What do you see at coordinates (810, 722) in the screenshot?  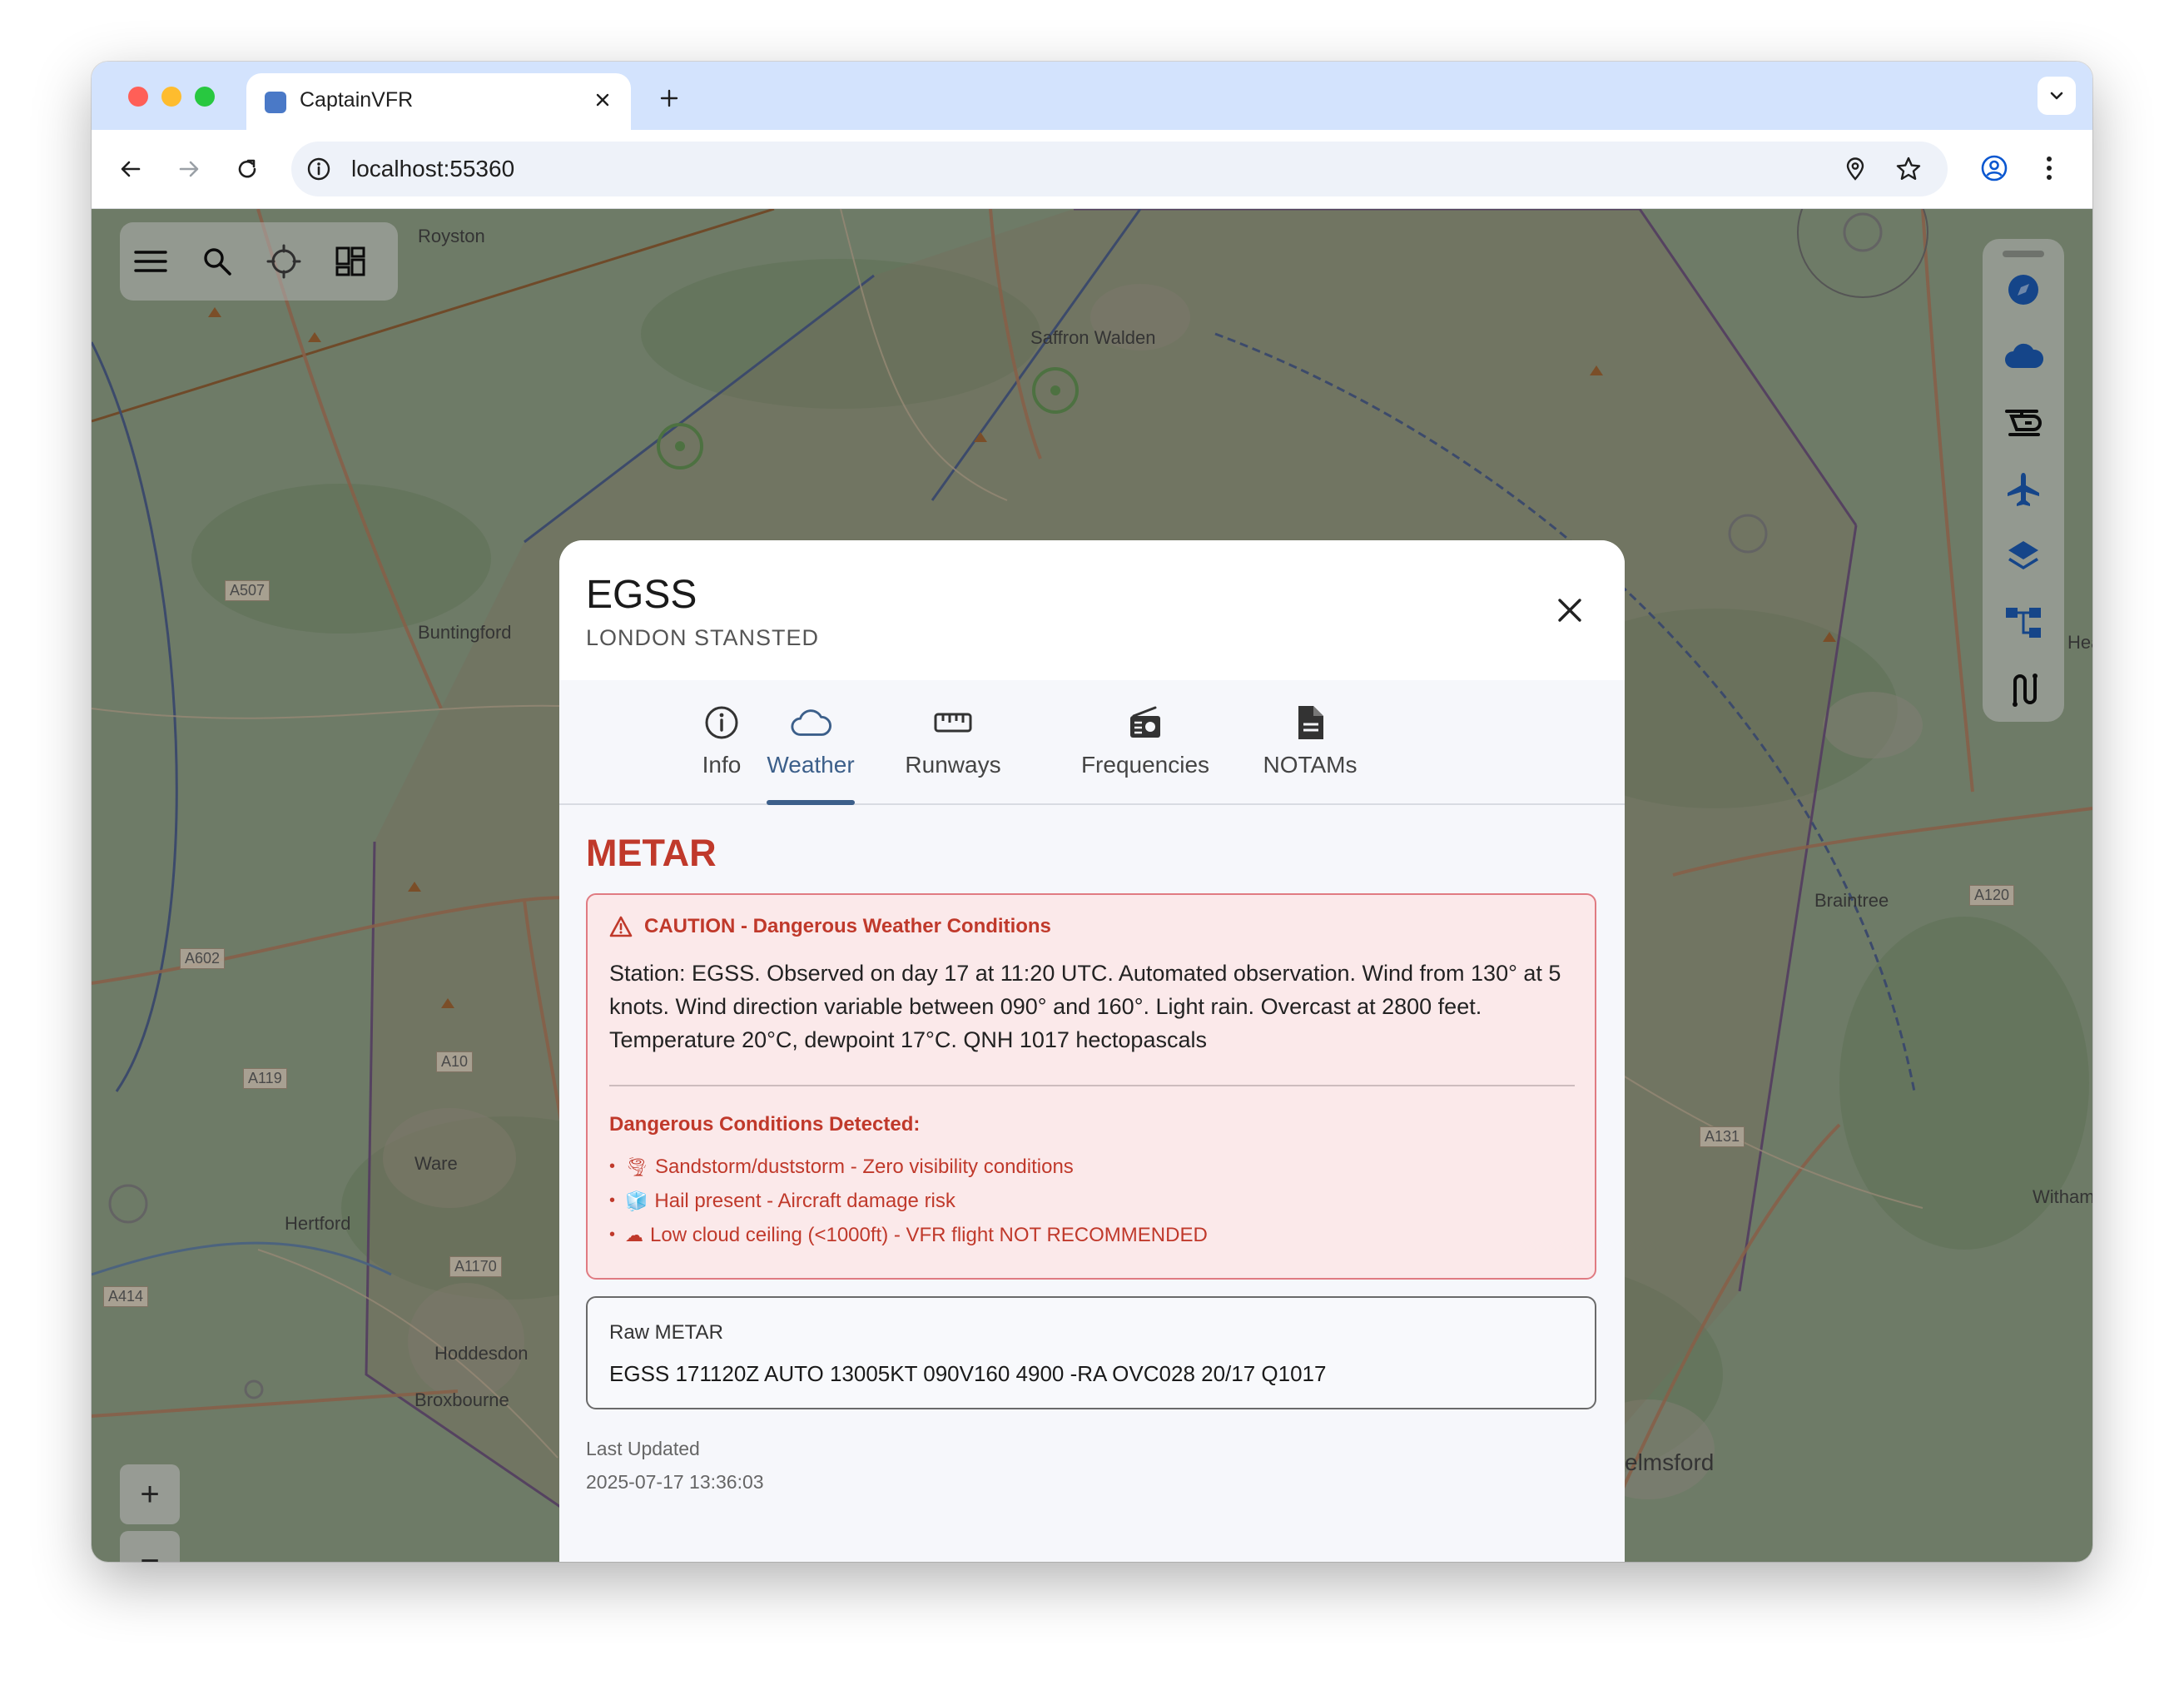 I see `cloud-icon` at bounding box center [810, 722].